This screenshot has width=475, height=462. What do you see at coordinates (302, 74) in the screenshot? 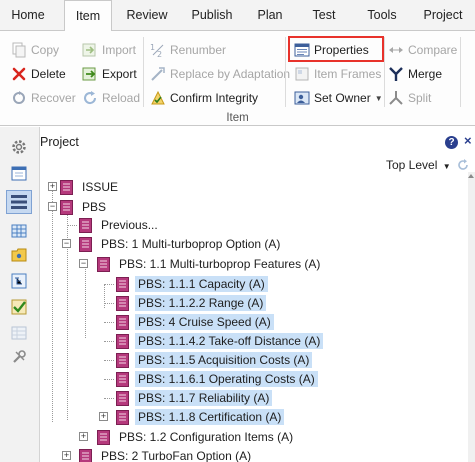
I see `item-frames-icon` at bounding box center [302, 74].